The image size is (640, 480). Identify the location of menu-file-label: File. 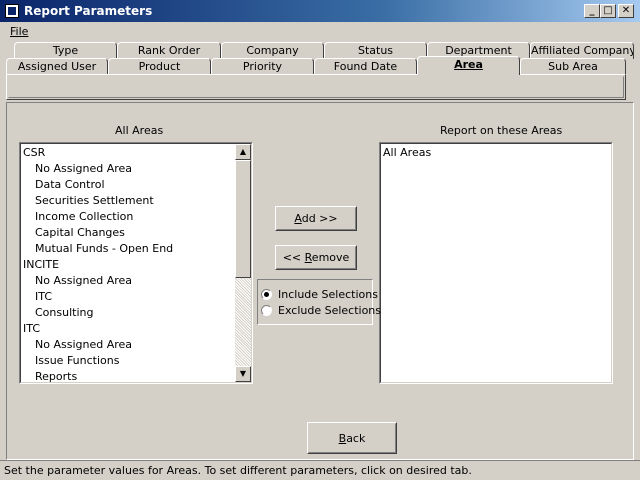
(19, 31).